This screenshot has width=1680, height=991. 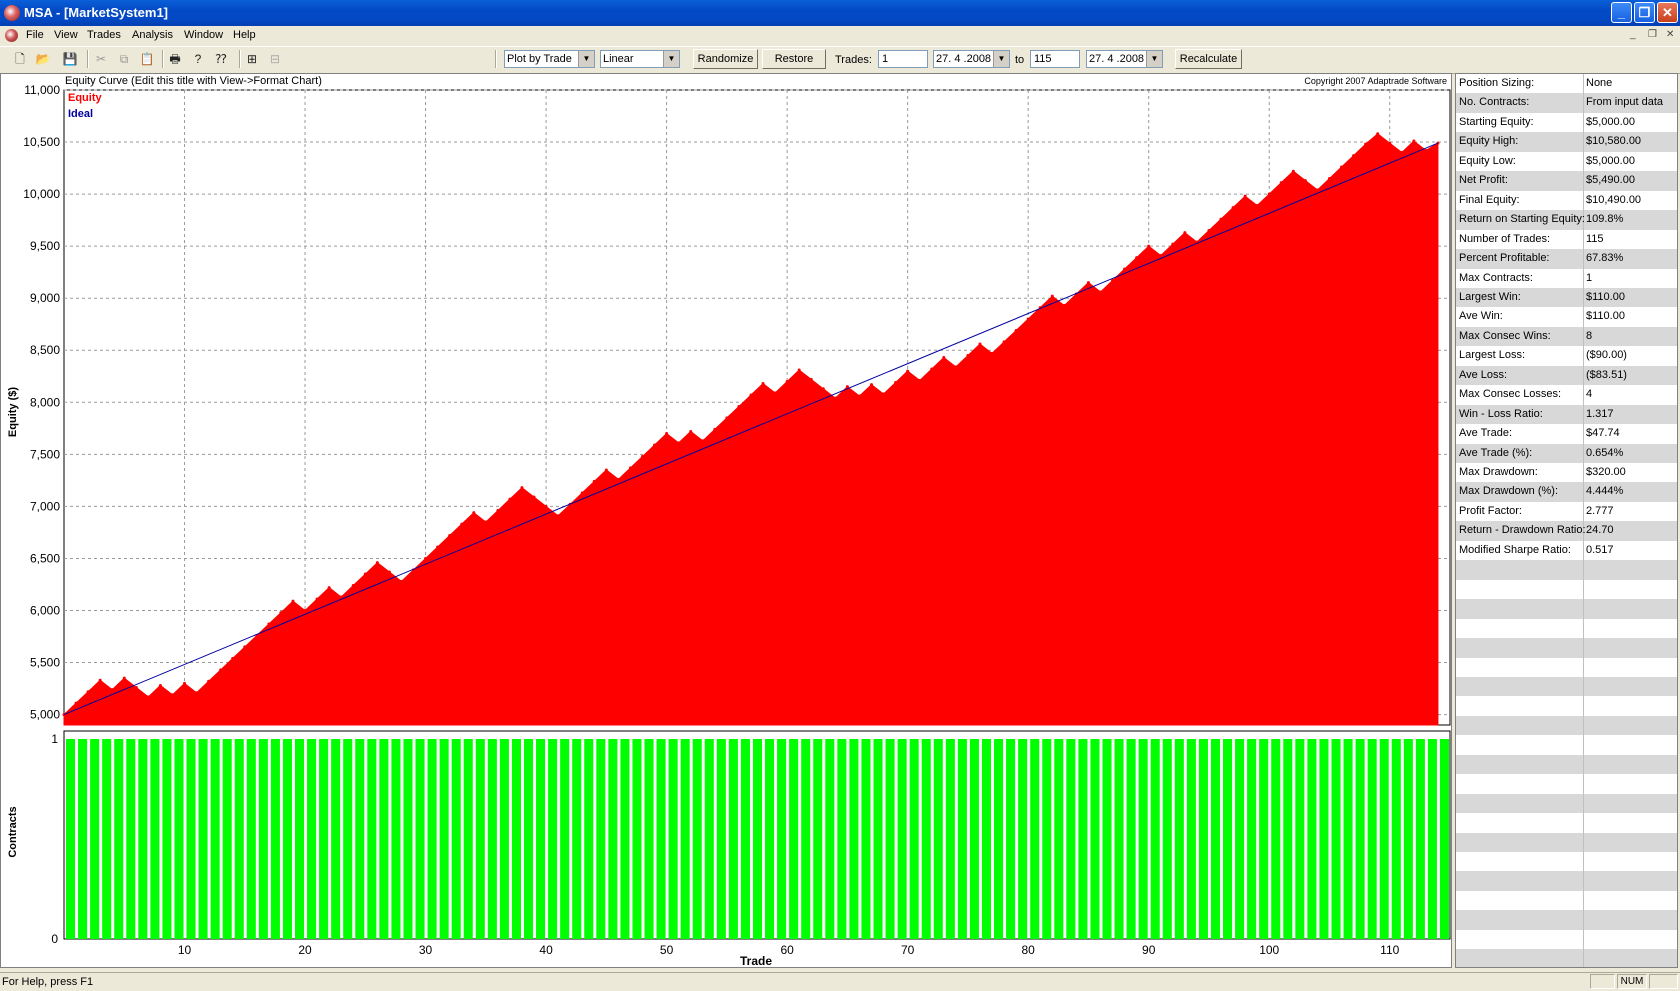 What do you see at coordinates (152, 35) in the screenshot?
I see `menu-analysis: Analysis` at bounding box center [152, 35].